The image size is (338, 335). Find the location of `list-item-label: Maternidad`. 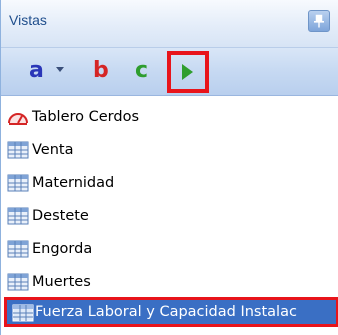

list-item-label: Maternidad is located at coordinates (73, 183).